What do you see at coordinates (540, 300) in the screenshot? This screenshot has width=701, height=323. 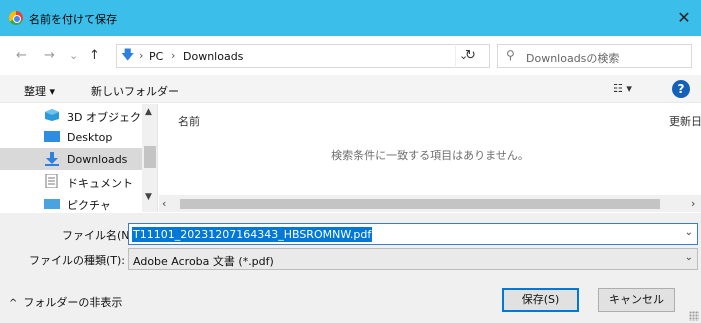 I see `save-button: 保存(S)` at bounding box center [540, 300].